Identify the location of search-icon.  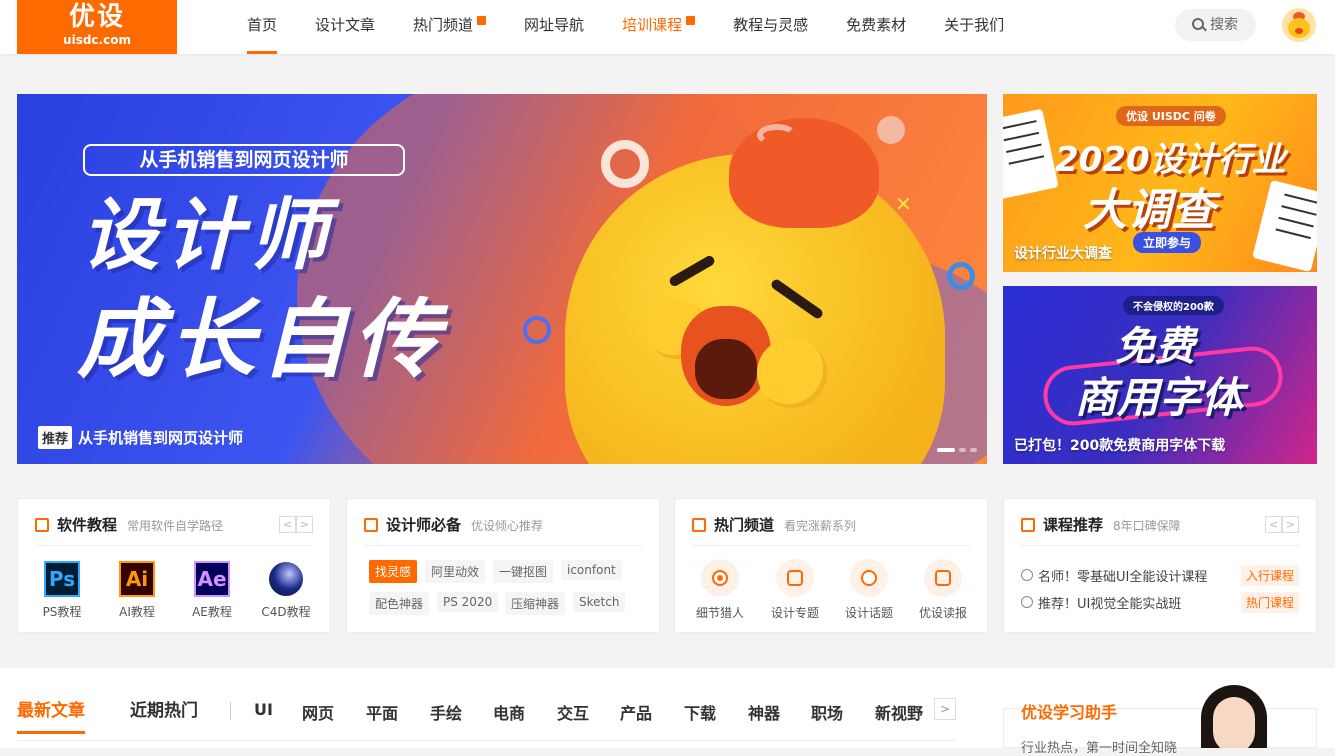
(1198, 24).